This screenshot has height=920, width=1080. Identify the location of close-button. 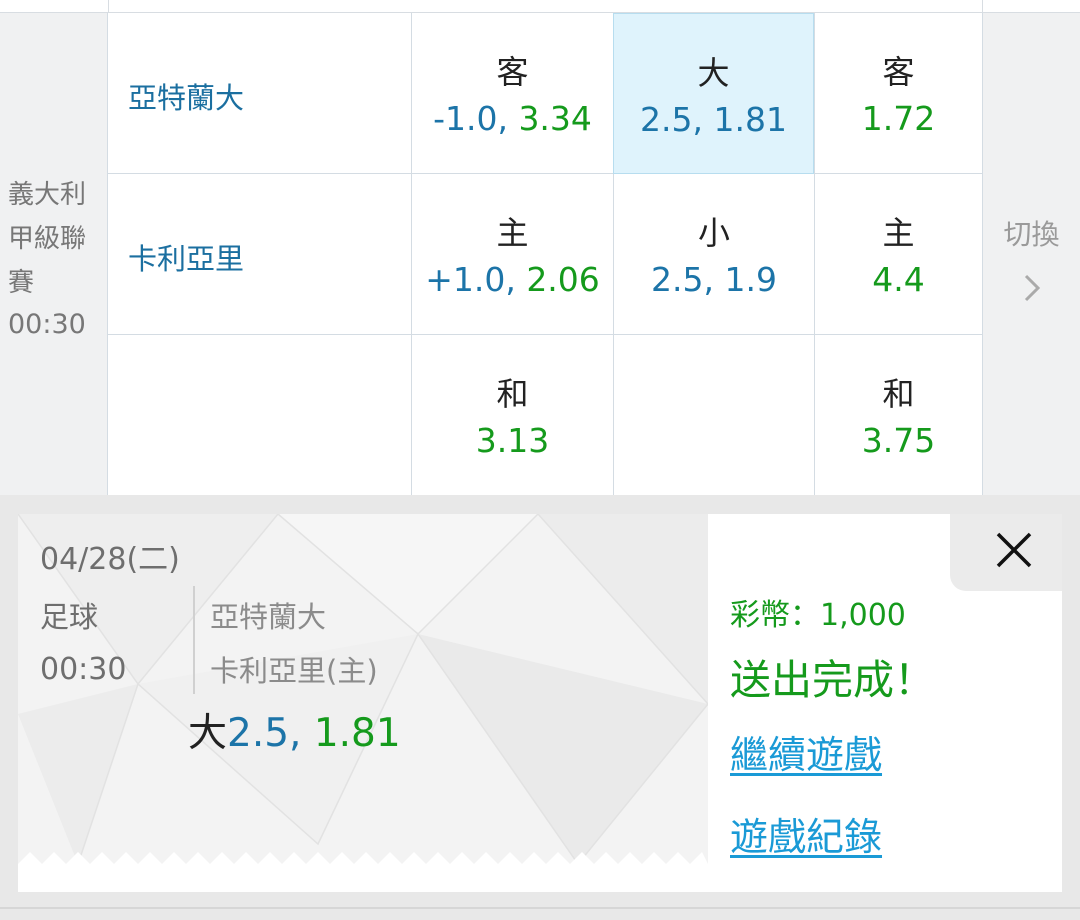
(1006, 552).